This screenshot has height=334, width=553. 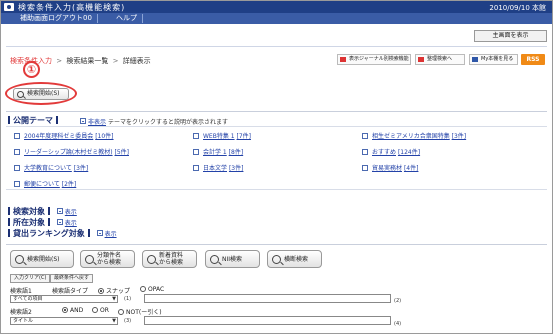 I want to click on search-start-button: 検索開始(S), so click(x=42, y=259).